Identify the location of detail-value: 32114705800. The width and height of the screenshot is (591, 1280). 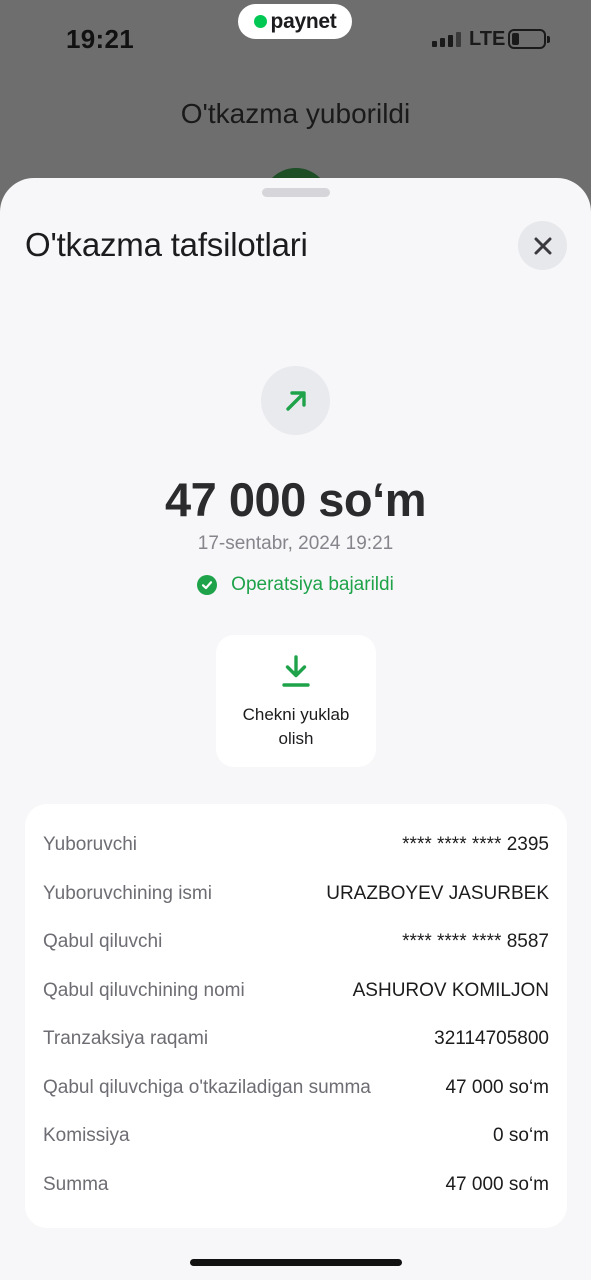
(491, 1039).